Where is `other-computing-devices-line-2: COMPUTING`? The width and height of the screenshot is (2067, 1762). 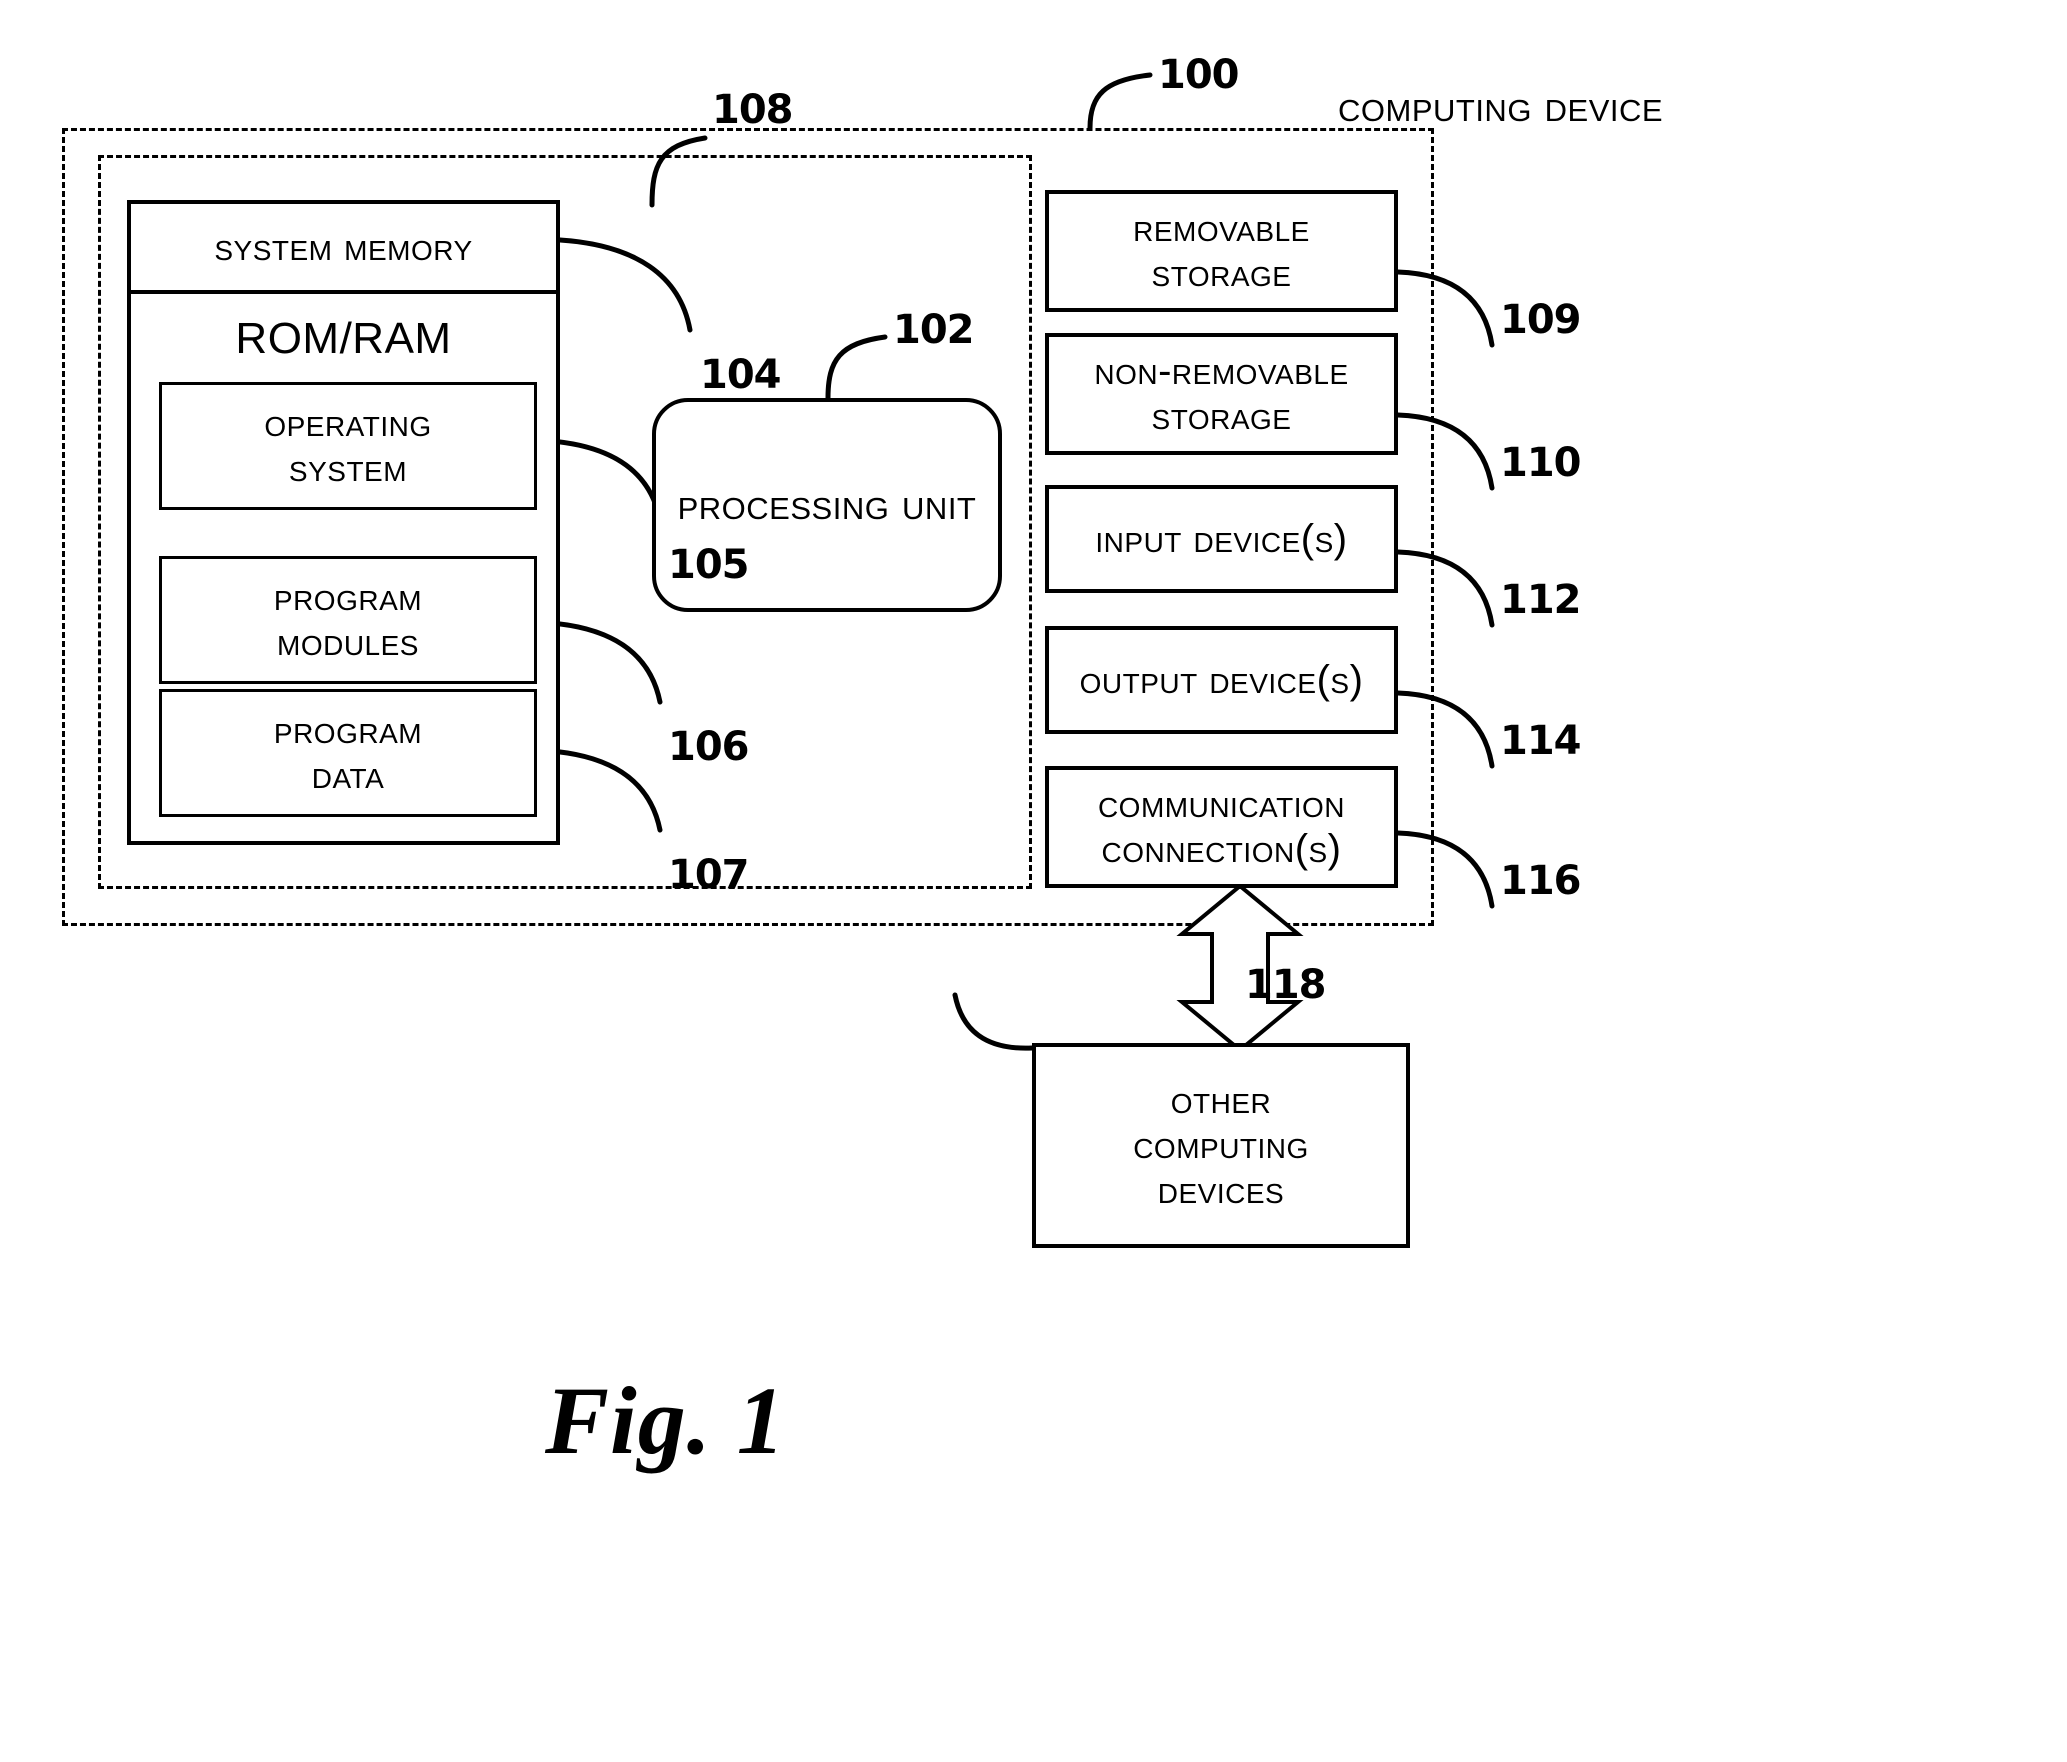
other-computing-devices-line-2: COMPUTING is located at coordinates (1221, 1145).